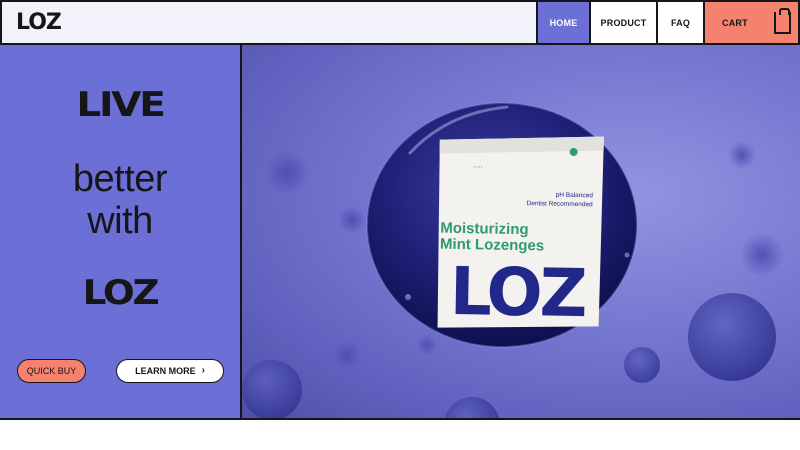 The image size is (800, 450). Describe the element at coordinates (560, 204) in the screenshot. I see `package-tagline-2: Dentist Recommended` at that location.